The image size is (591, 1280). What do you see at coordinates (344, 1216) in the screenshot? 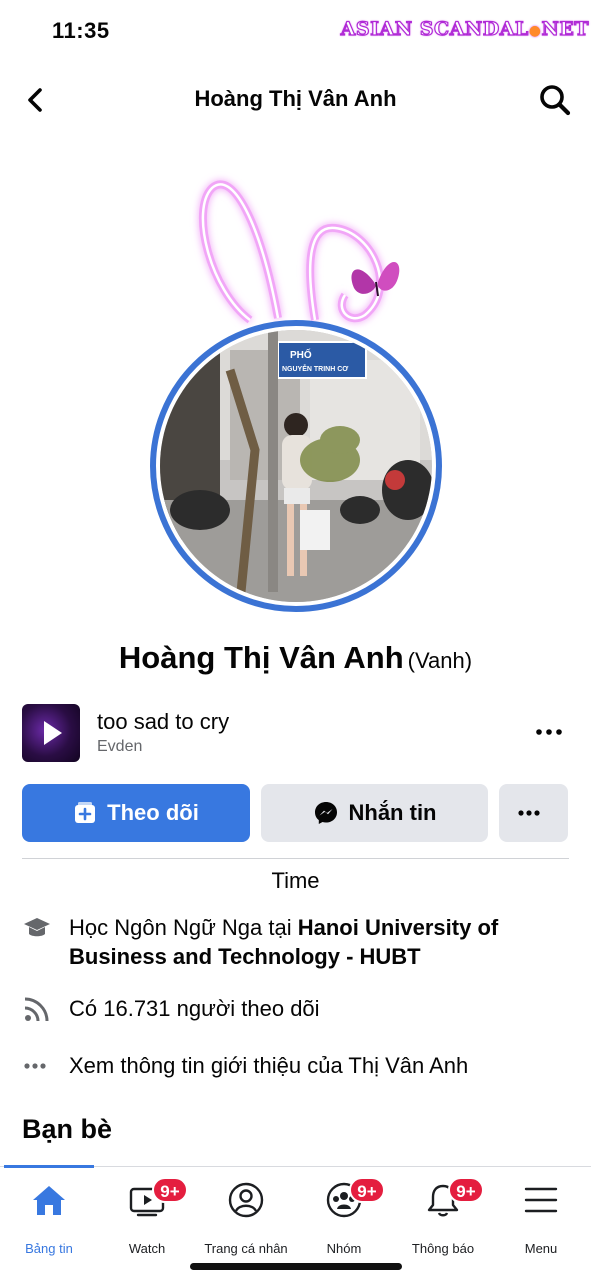
I see `tab-groups: 9+ Nhóm` at bounding box center [344, 1216].